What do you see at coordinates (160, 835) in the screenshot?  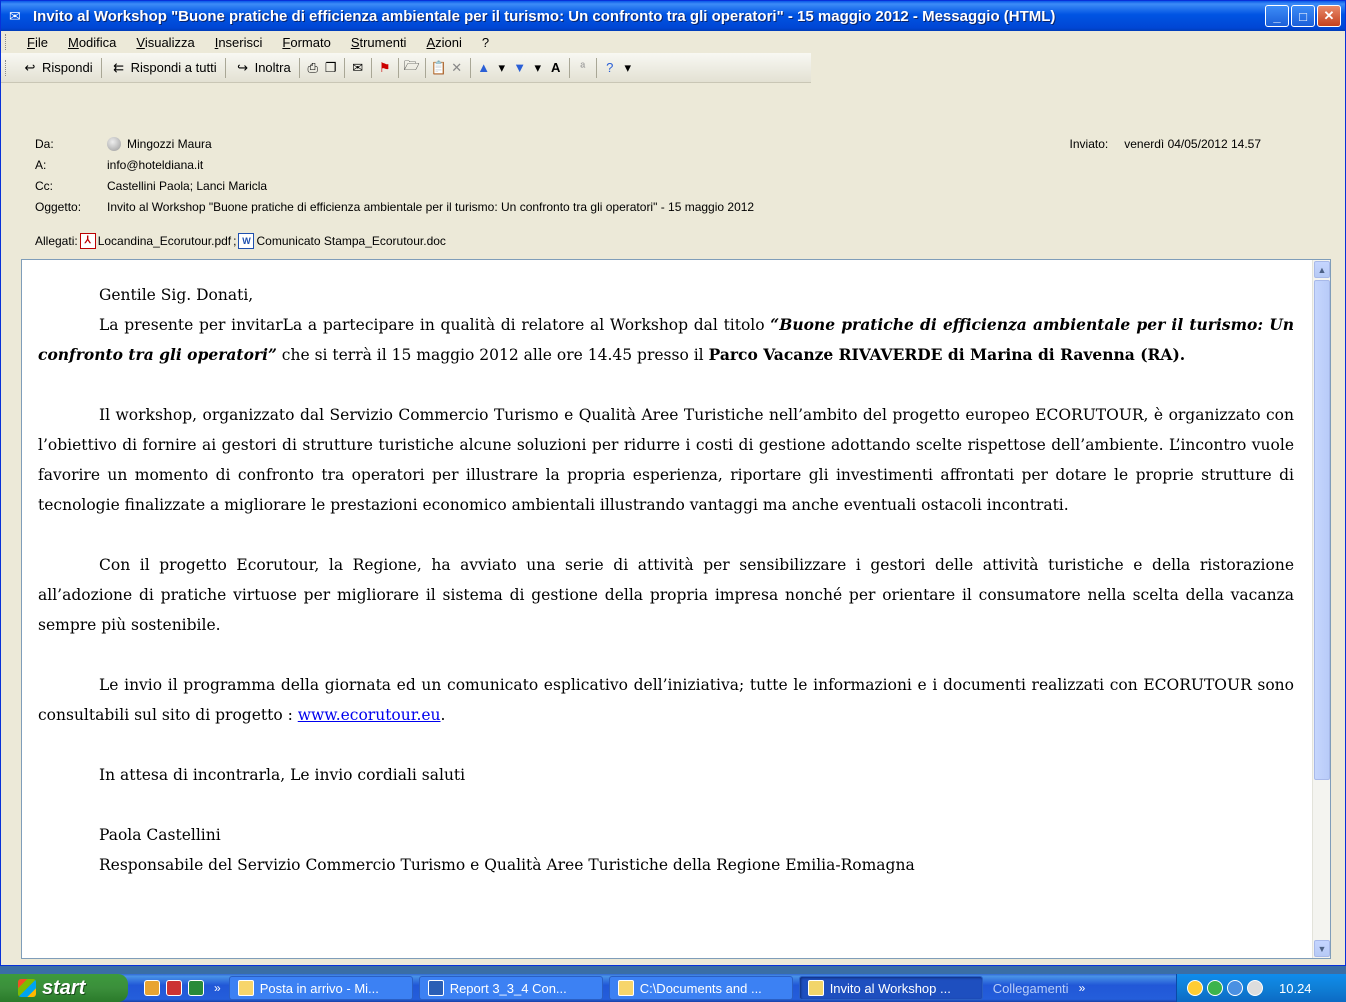 I see `signature-name: Paola Castellini` at bounding box center [160, 835].